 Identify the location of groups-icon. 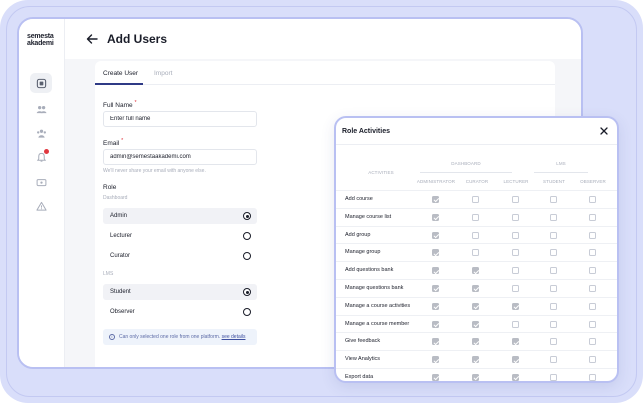
(41, 133).